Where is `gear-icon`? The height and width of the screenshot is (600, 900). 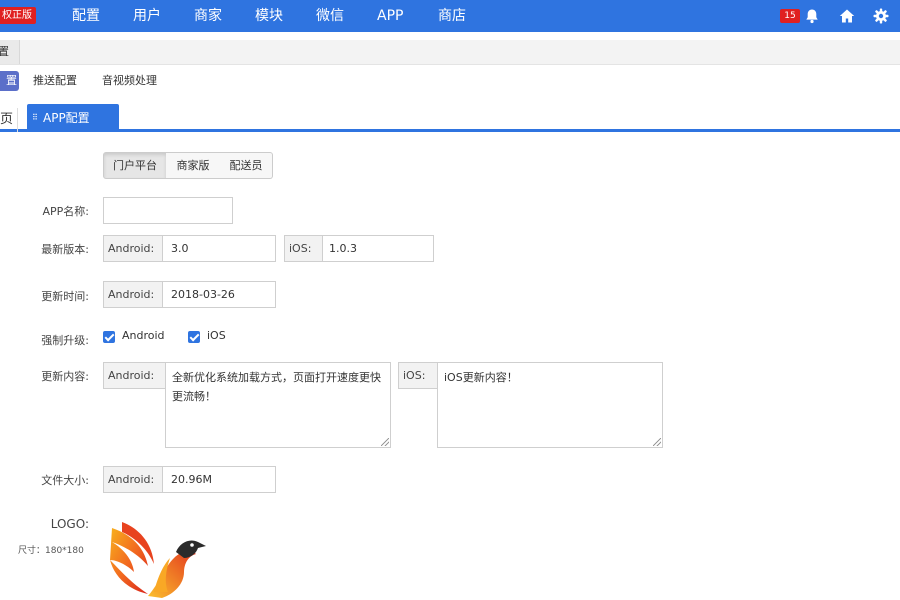 gear-icon is located at coordinates (881, 16).